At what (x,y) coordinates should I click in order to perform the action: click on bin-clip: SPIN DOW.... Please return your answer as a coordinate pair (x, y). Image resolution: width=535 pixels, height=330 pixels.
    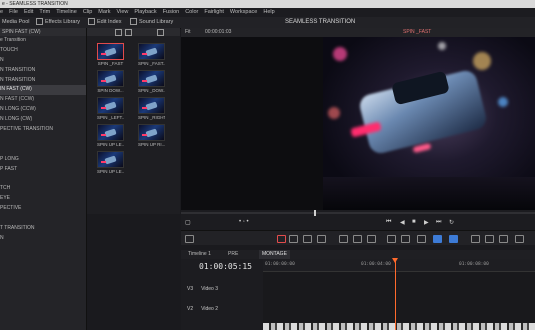
    Looking at the image, I should click on (110, 83).